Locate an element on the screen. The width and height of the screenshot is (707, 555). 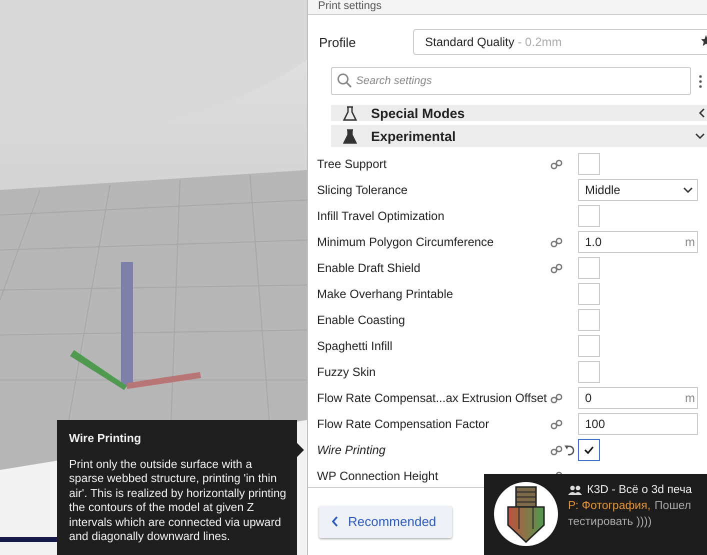
setting-label: WP Connection Height is located at coordinates (378, 476).